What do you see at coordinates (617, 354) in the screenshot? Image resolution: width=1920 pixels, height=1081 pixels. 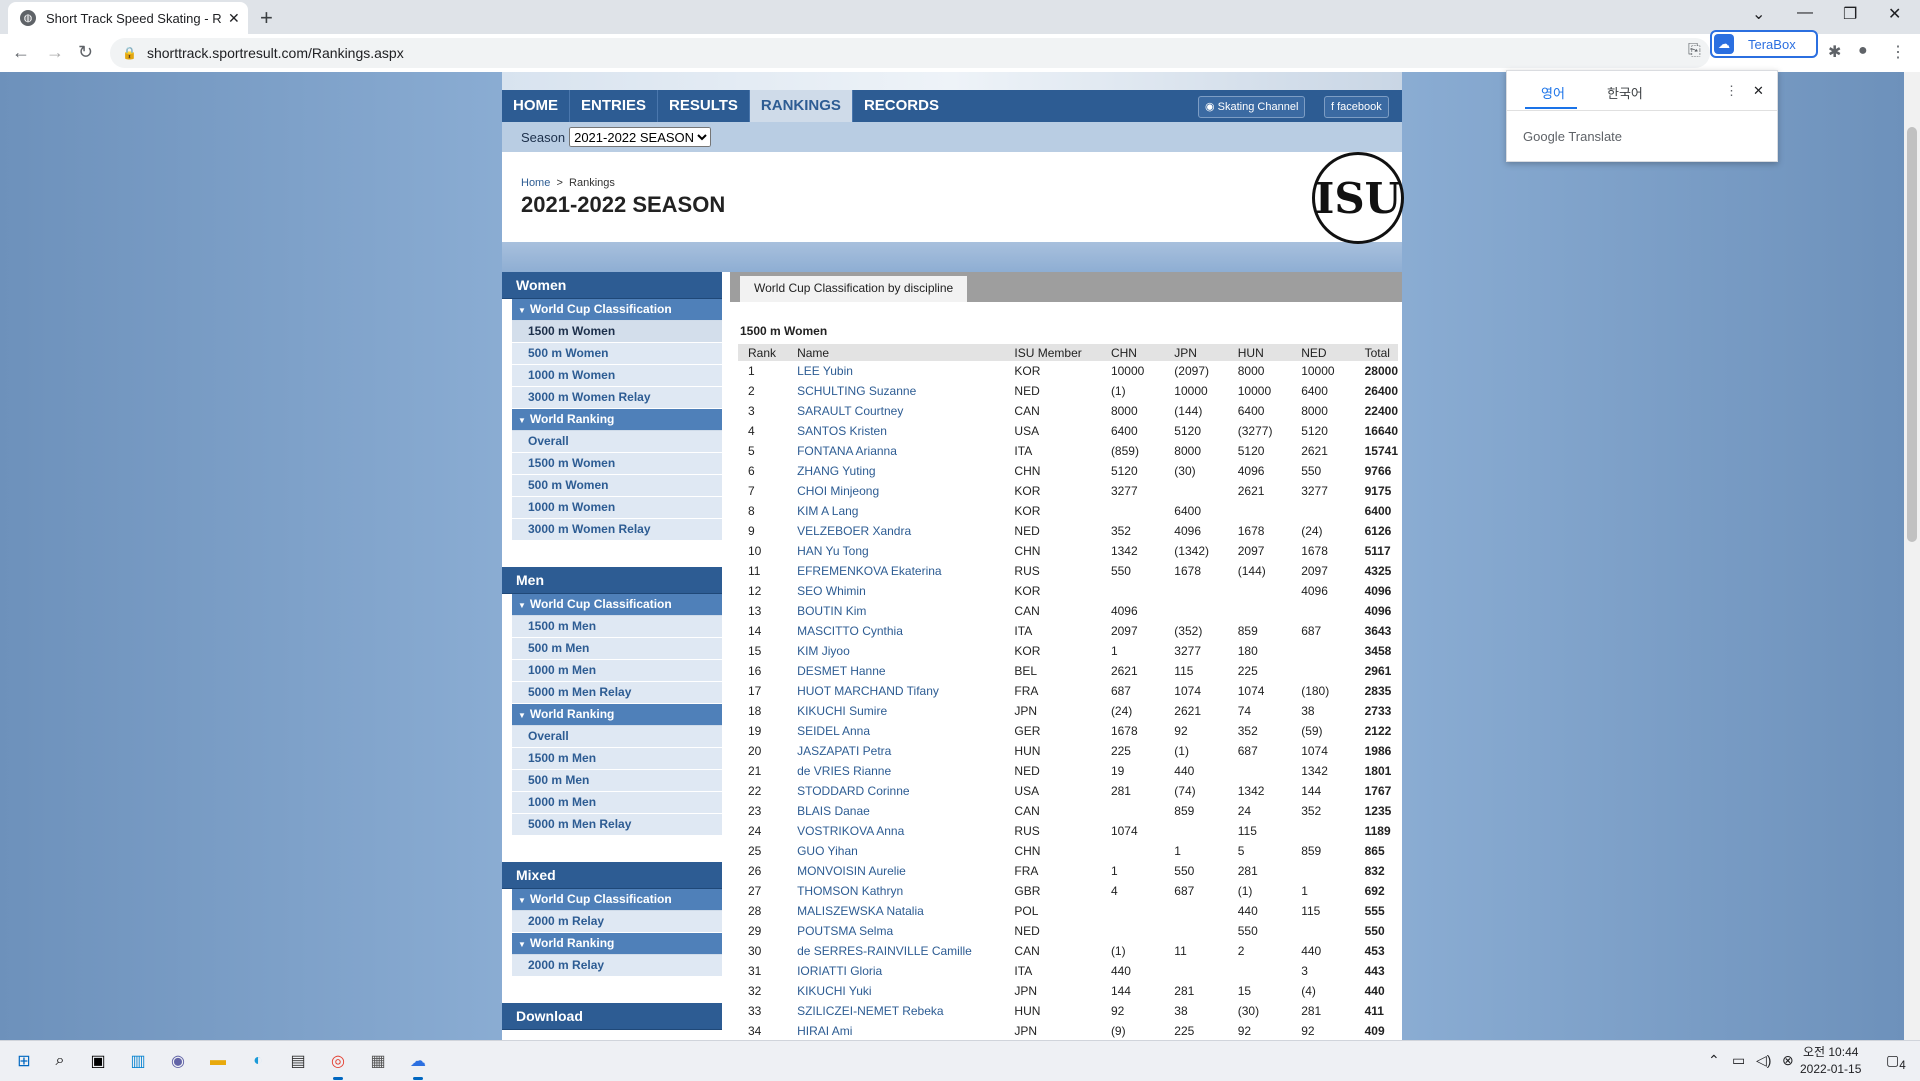 I see `sidebar-item-women-wc-500: 500 m Women` at bounding box center [617, 354].